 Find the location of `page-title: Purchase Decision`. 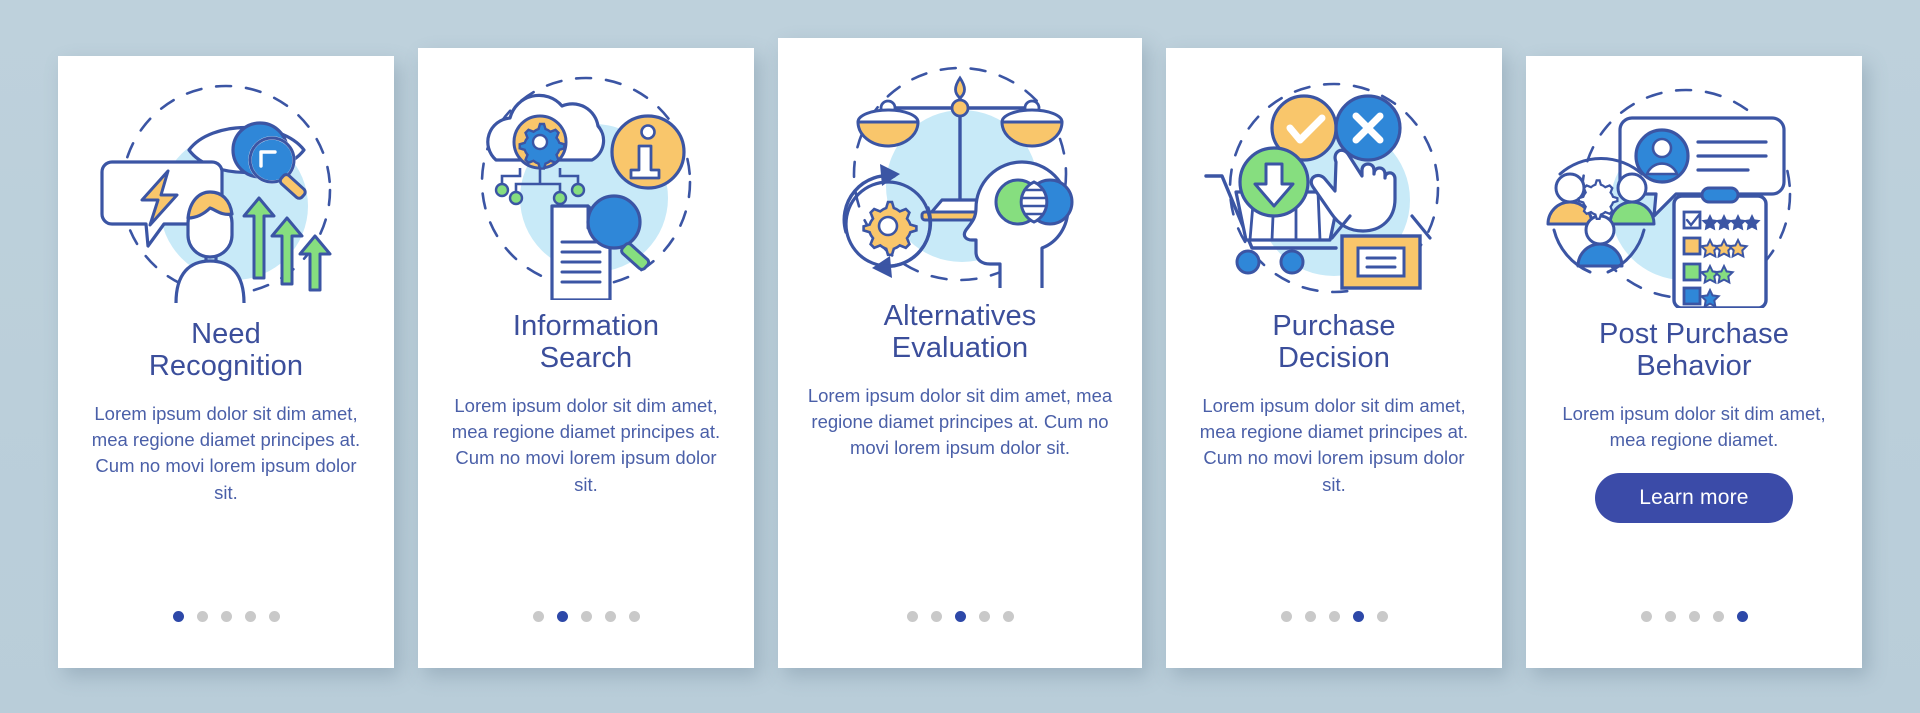

page-title: Purchase Decision is located at coordinates (1334, 342).